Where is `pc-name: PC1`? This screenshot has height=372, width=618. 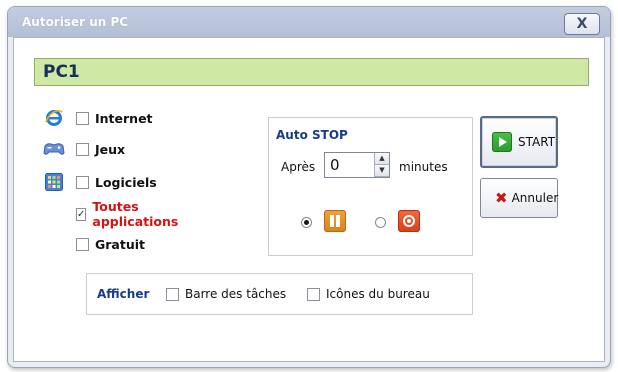
pc-name: PC1 is located at coordinates (61, 72).